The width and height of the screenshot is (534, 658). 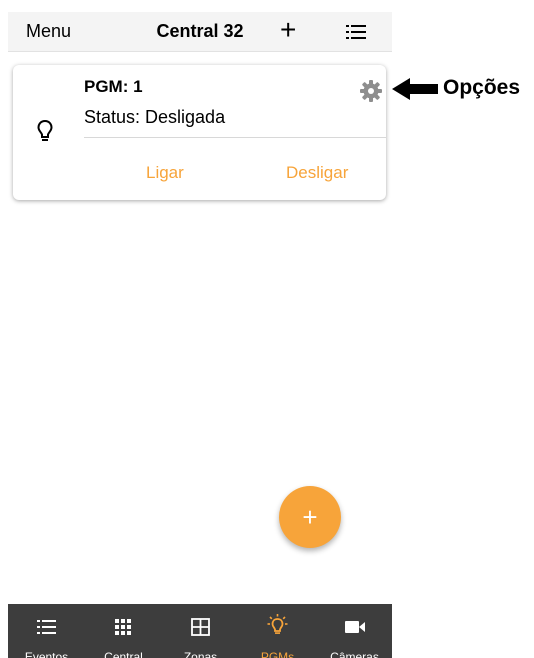 What do you see at coordinates (123, 654) in the screenshot?
I see `tab-label: Central` at bounding box center [123, 654].